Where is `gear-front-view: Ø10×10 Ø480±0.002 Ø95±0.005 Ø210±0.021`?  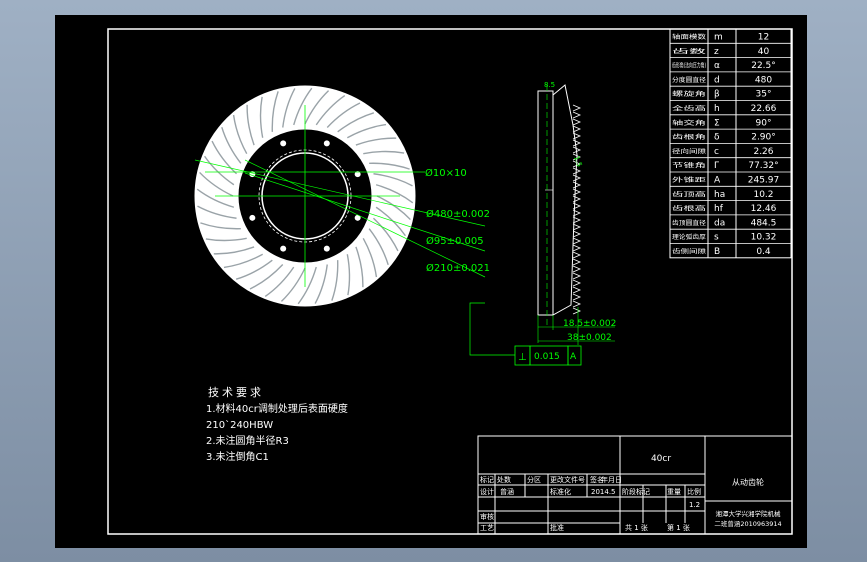
gear-front-view: Ø10×10 Ø480±0.002 Ø95±0.005 Ø210±0.021 is located at coordinates (342, 196).